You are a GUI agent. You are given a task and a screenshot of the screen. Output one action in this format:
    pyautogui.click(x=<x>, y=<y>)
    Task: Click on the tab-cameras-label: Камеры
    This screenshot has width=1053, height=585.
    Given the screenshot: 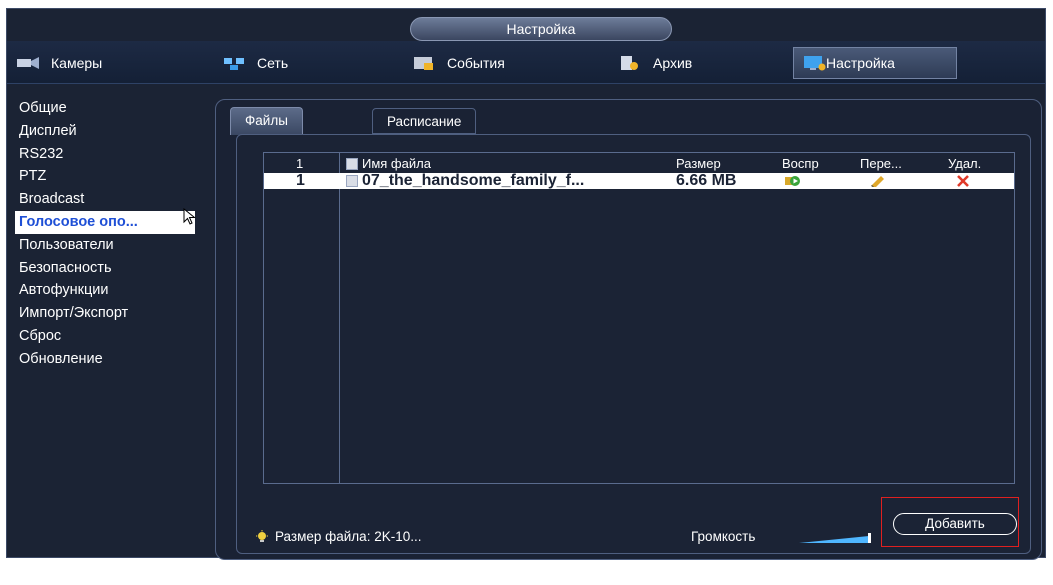 What is the action you would take?
    pyautogui.click(x=77, y=63)
    